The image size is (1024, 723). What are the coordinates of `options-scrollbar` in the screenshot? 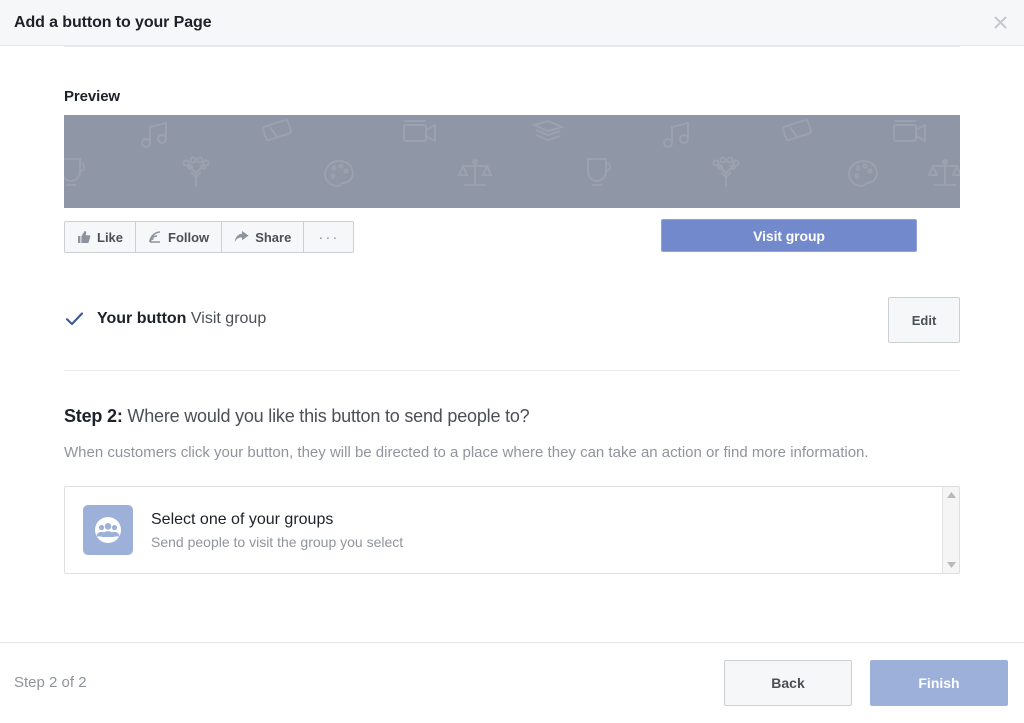 It's located at (950, 530).